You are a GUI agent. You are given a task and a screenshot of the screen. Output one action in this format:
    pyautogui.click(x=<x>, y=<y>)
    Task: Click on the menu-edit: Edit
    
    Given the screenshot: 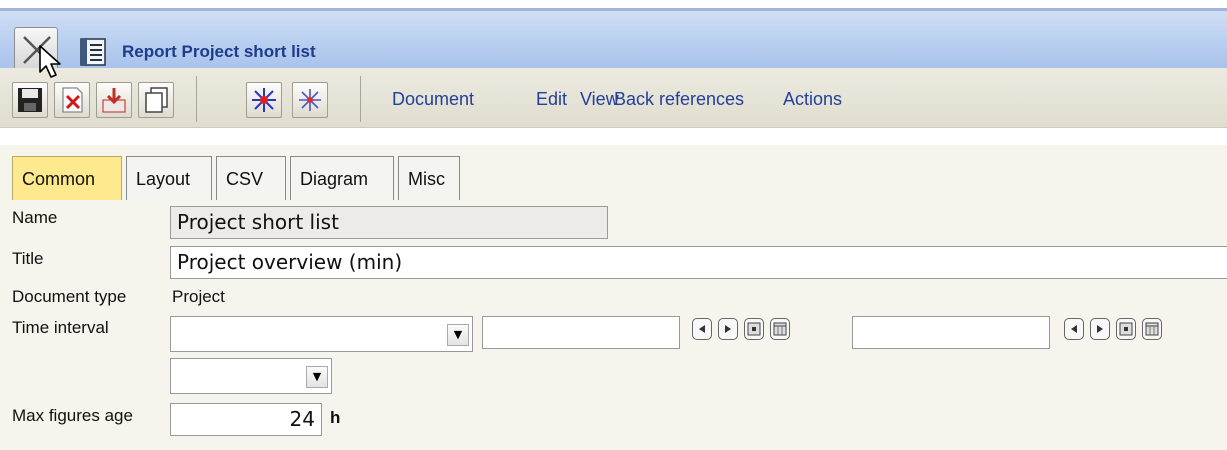 What is the action you would take?
    pyautogui.click(x=551, y=99)
    